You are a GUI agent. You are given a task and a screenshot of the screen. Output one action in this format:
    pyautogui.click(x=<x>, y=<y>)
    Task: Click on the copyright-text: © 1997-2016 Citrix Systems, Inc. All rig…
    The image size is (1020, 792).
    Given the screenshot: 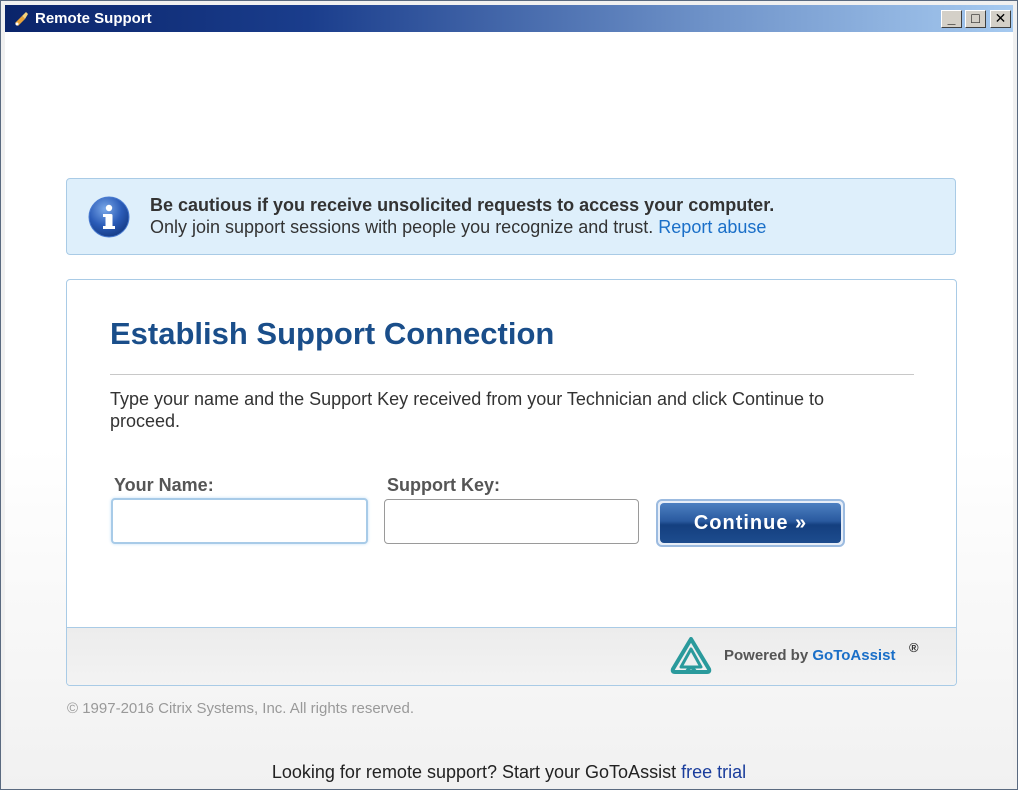 What is the action you would take?
    pyautogui.click(x=241, y=708)
    